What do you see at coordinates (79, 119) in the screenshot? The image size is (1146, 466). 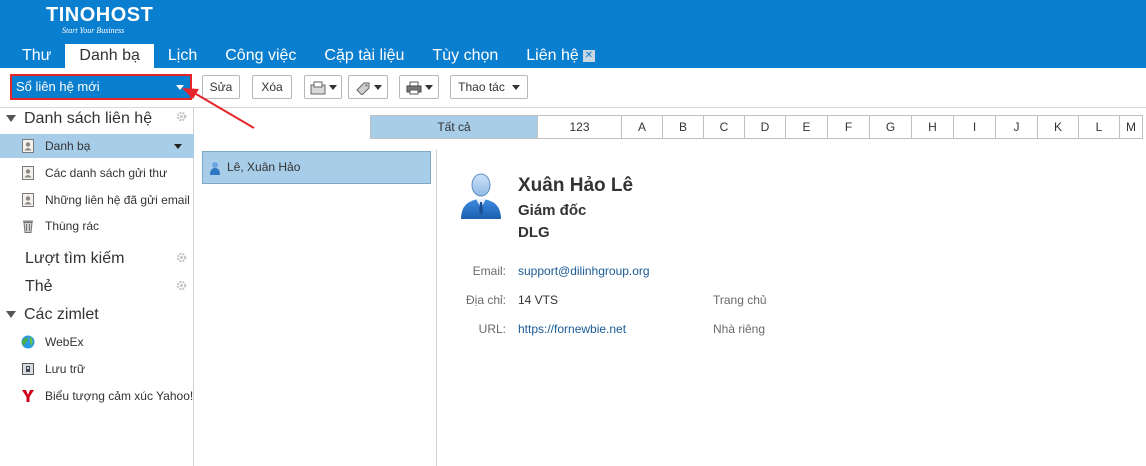 I see `contacts-section-header: Danh sách liên hệ` at bounding box center [79, 119].